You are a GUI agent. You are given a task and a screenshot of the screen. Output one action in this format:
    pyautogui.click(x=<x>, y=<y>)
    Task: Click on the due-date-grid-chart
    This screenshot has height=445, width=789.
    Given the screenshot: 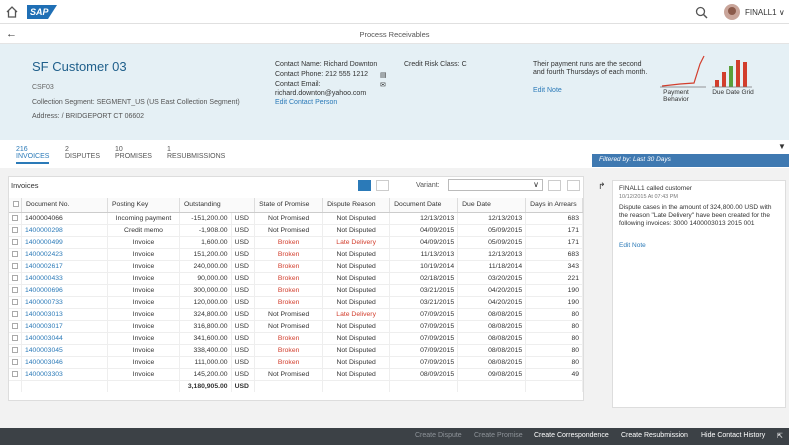 What is the action you would take?
    pyautogui.click(x=732, y=71)
    